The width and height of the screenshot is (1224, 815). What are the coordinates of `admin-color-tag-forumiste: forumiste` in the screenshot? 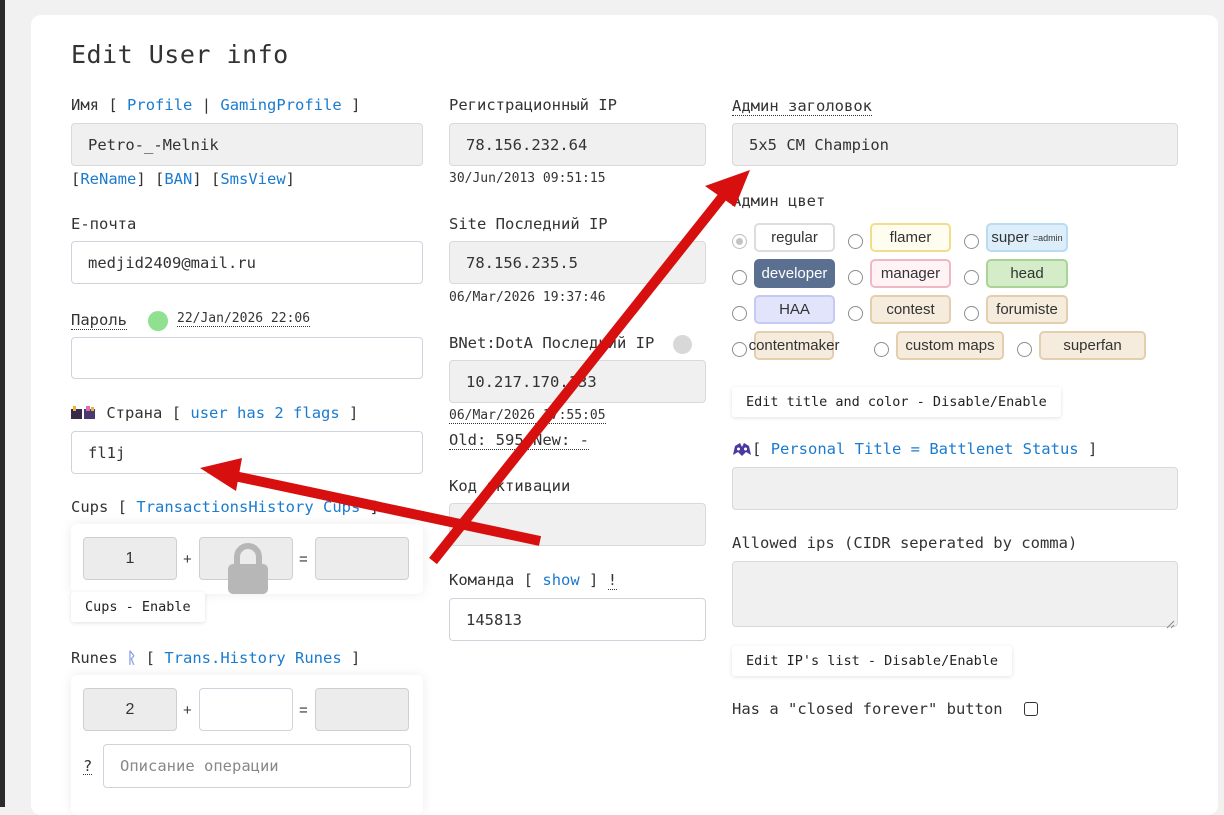 It's located at (1027, 309).